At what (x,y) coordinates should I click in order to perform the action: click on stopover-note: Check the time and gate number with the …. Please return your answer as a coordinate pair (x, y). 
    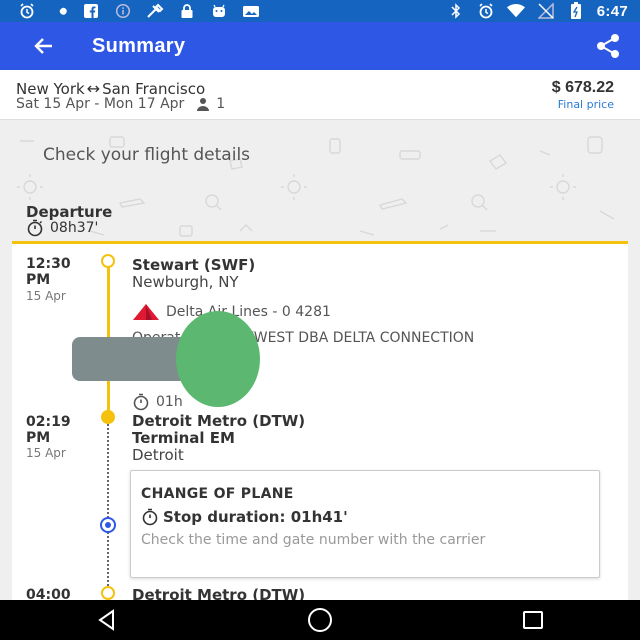
    Looking at the image, I should click on (313, 540).